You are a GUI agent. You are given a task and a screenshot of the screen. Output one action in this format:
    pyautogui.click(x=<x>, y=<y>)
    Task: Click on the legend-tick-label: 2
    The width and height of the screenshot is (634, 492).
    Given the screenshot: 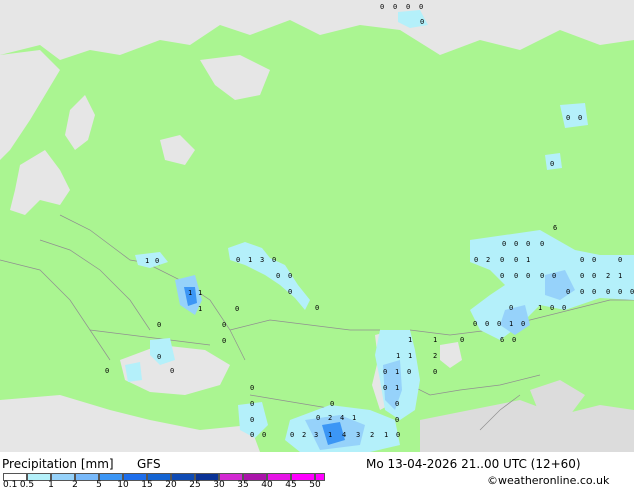 What is the action you would take?
    pyautogui.click(x=75, y=485)
    